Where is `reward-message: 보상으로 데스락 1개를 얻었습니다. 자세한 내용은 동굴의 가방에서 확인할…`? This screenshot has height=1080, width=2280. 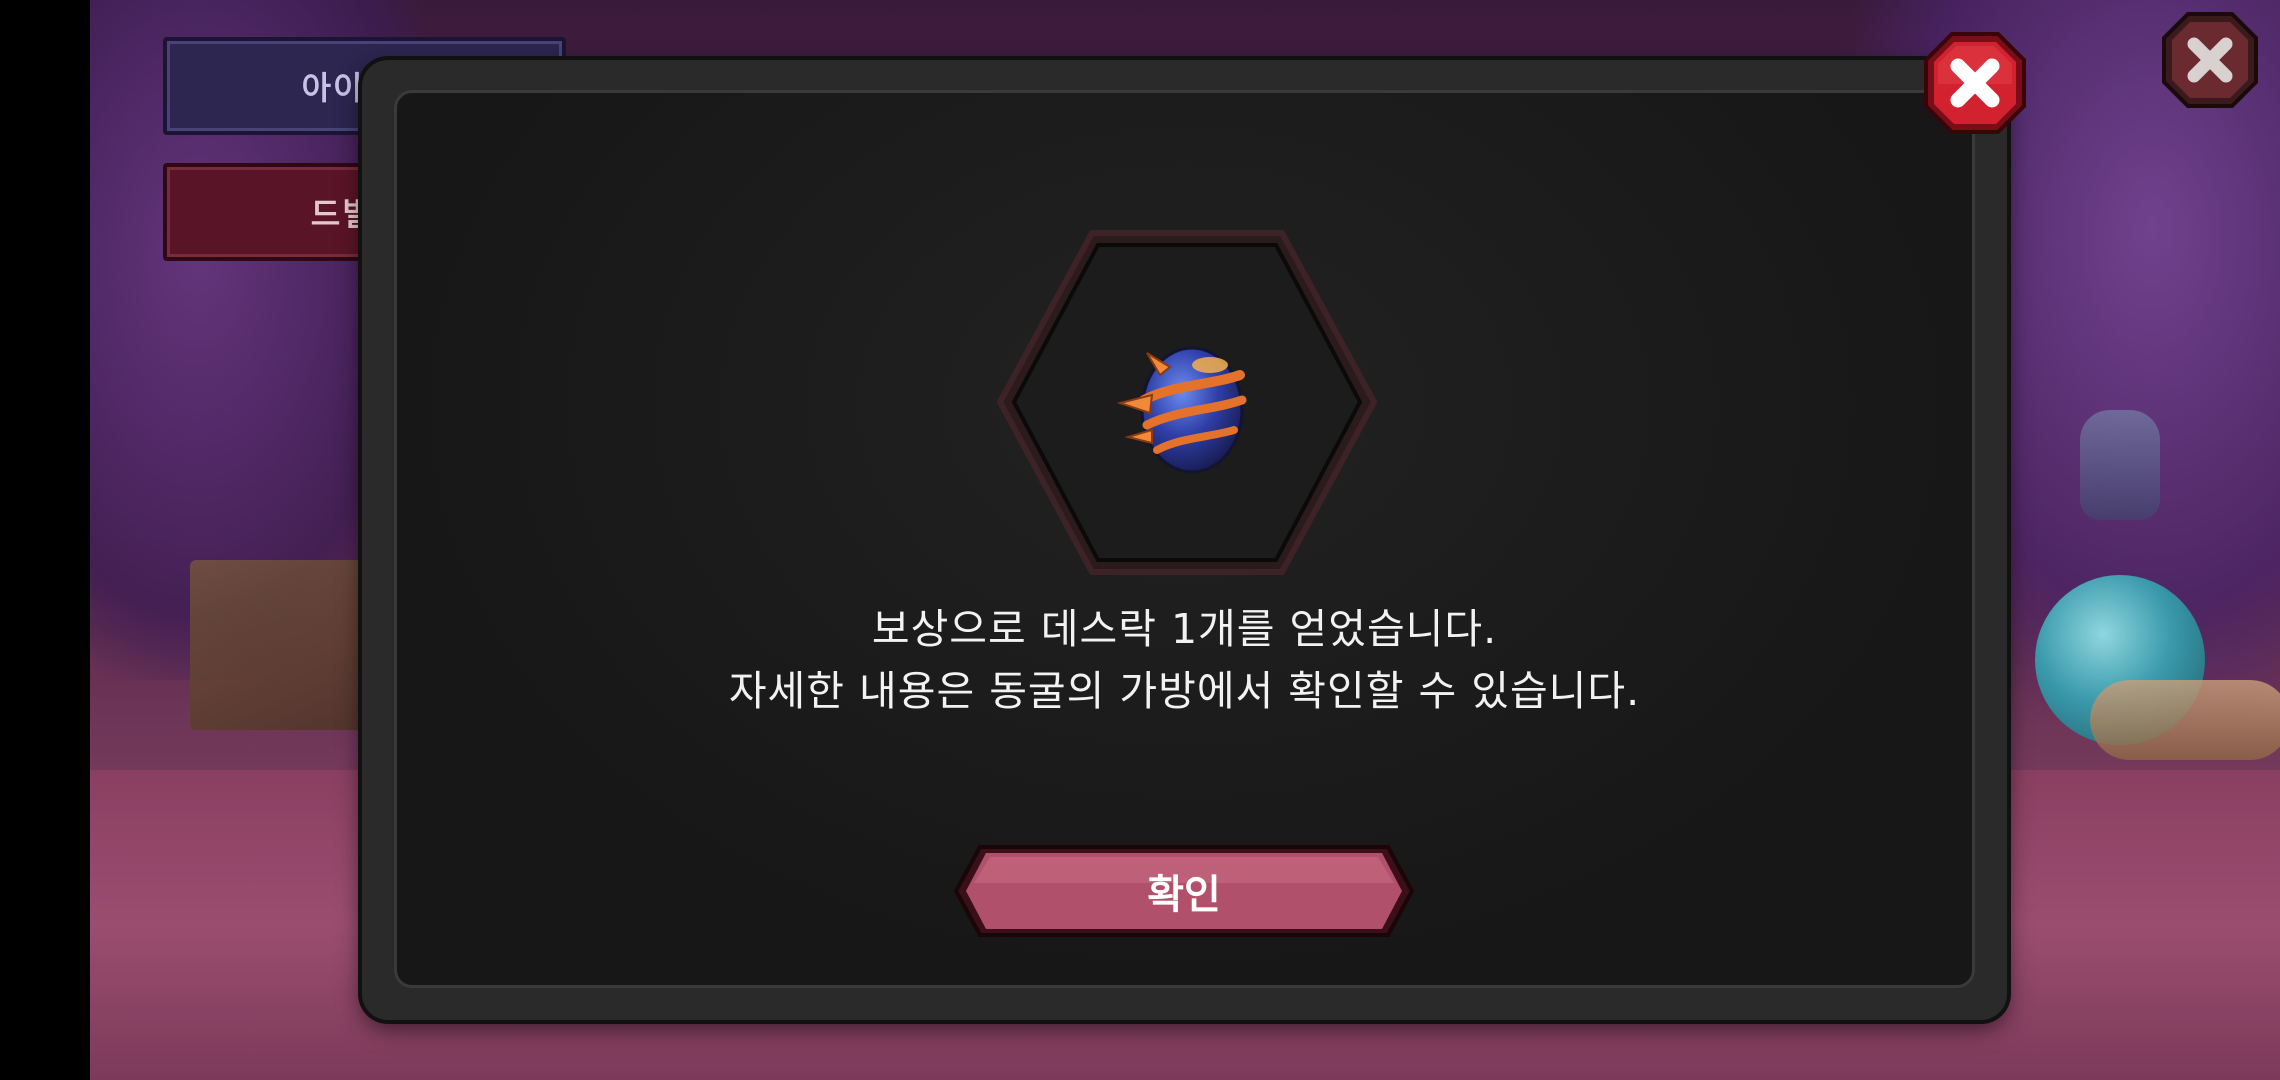
reward-message: 보상으로 데스락 1개를 얻었습니다. 자세한 내용은 동굴의 가방에서 확인할… is located at coordinates (1184, 660).